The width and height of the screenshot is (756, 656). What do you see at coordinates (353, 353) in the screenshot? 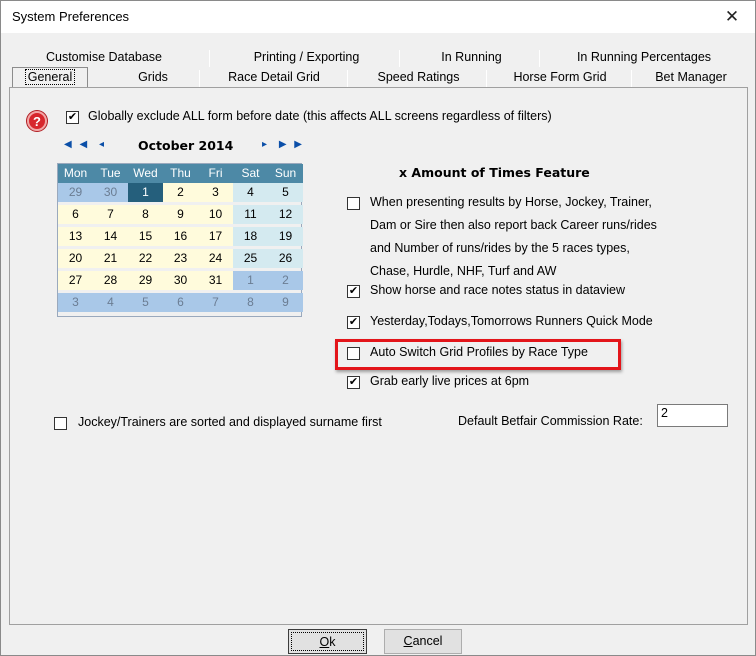
I see `auto-switch-checkbox` at bounding box center [353, 353].